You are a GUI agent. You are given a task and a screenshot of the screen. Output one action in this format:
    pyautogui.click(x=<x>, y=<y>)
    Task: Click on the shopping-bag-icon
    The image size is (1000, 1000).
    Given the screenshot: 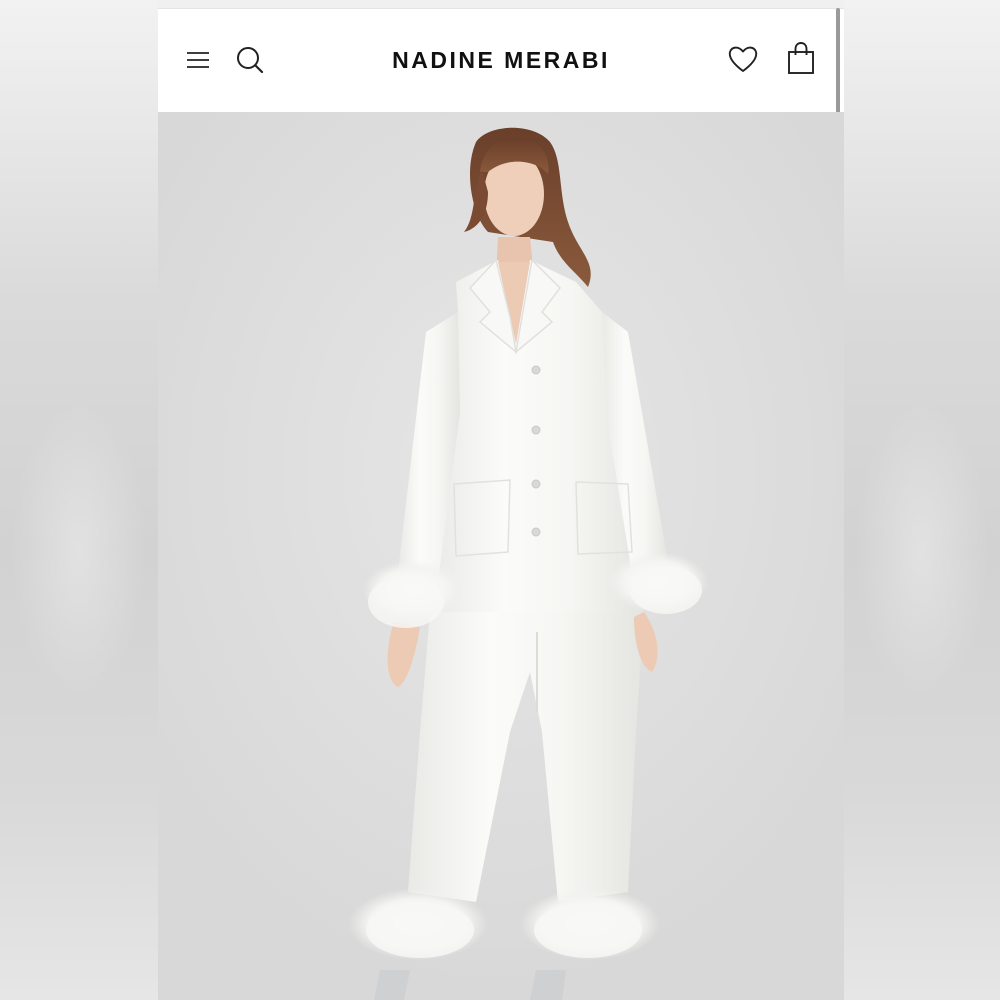 What is the action you would take?
    pyautogui.click(x=801, y=58)
    